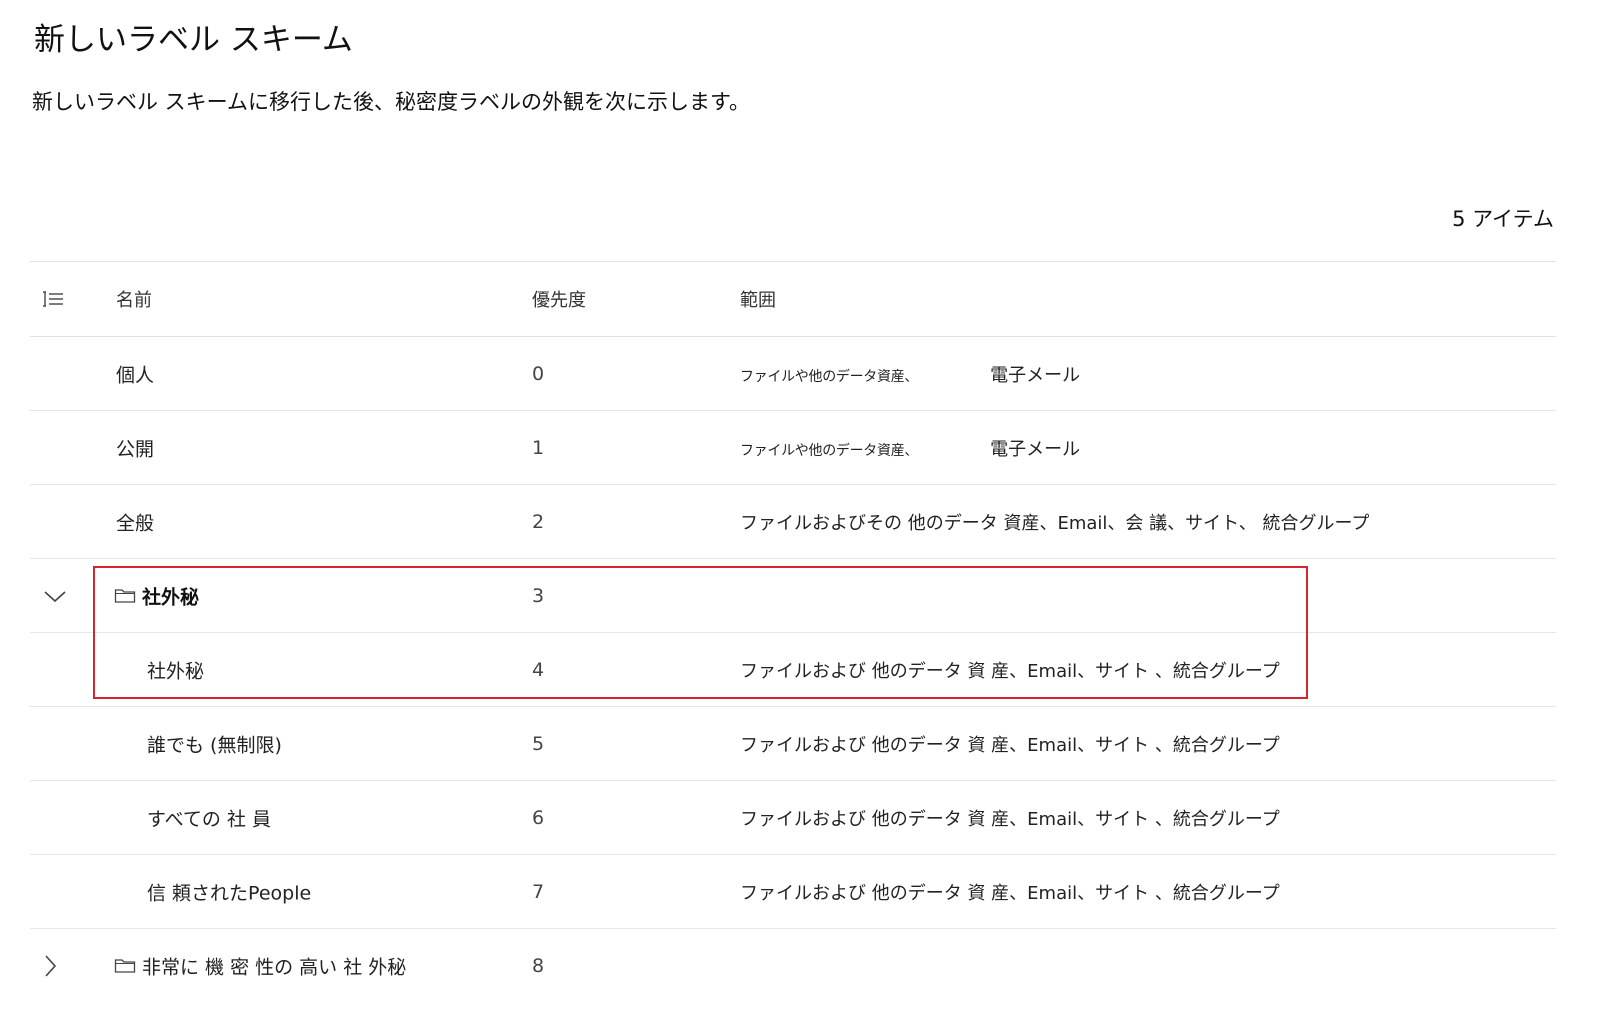 This screenshot has width=1622, height=1032. I want to click on group-name-label: 非常に 機 密 性の 高い 社 外秘, so click(274, 967).